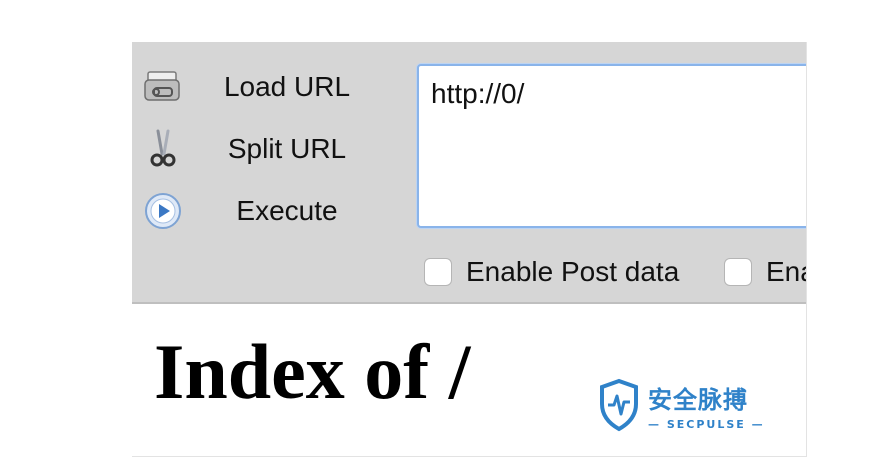  I want to click on play-icon, so click(163, 211).